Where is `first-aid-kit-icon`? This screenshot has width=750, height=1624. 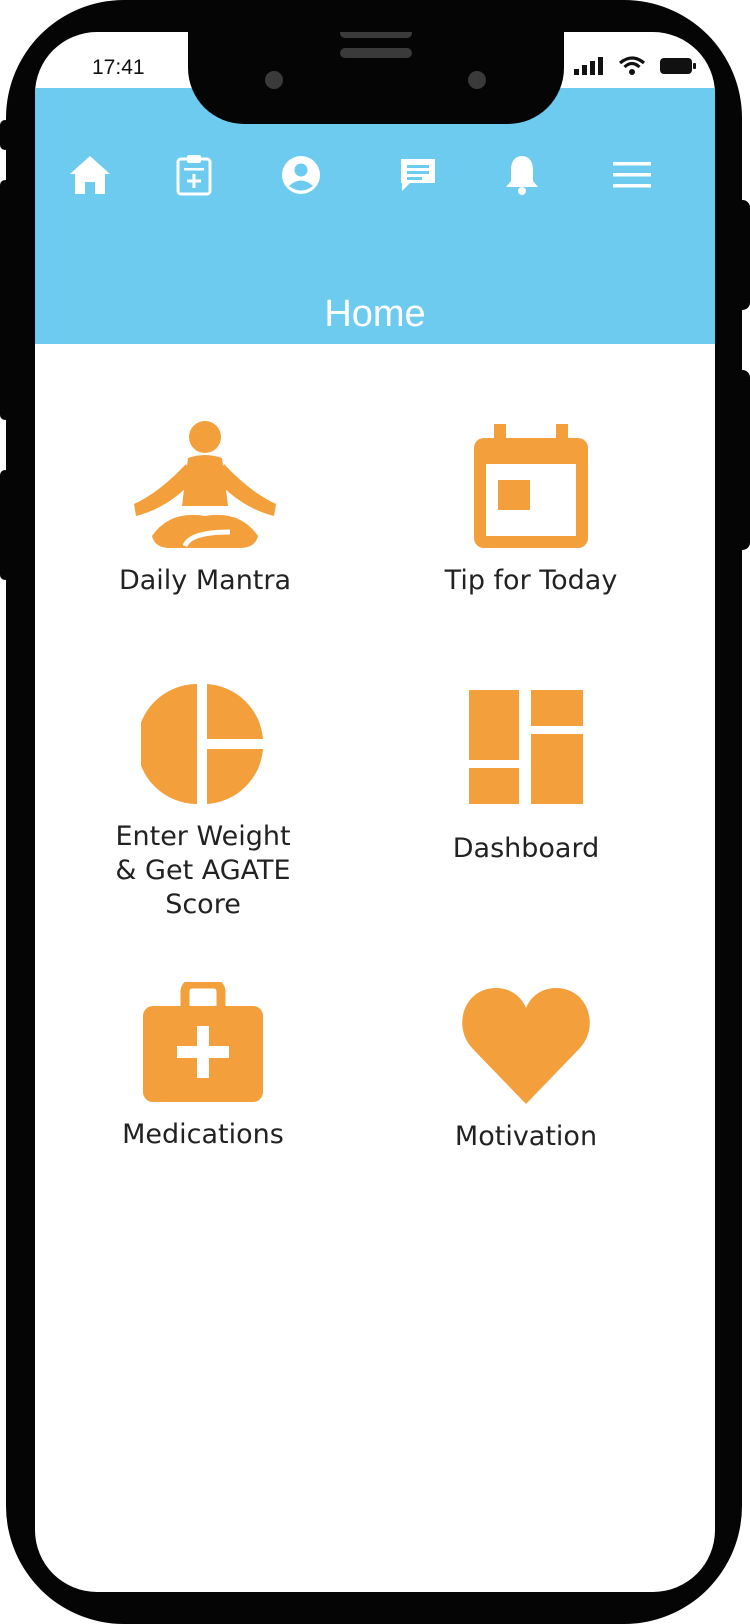 first-aid-kit-icon is located at coordinates (203, 1043).